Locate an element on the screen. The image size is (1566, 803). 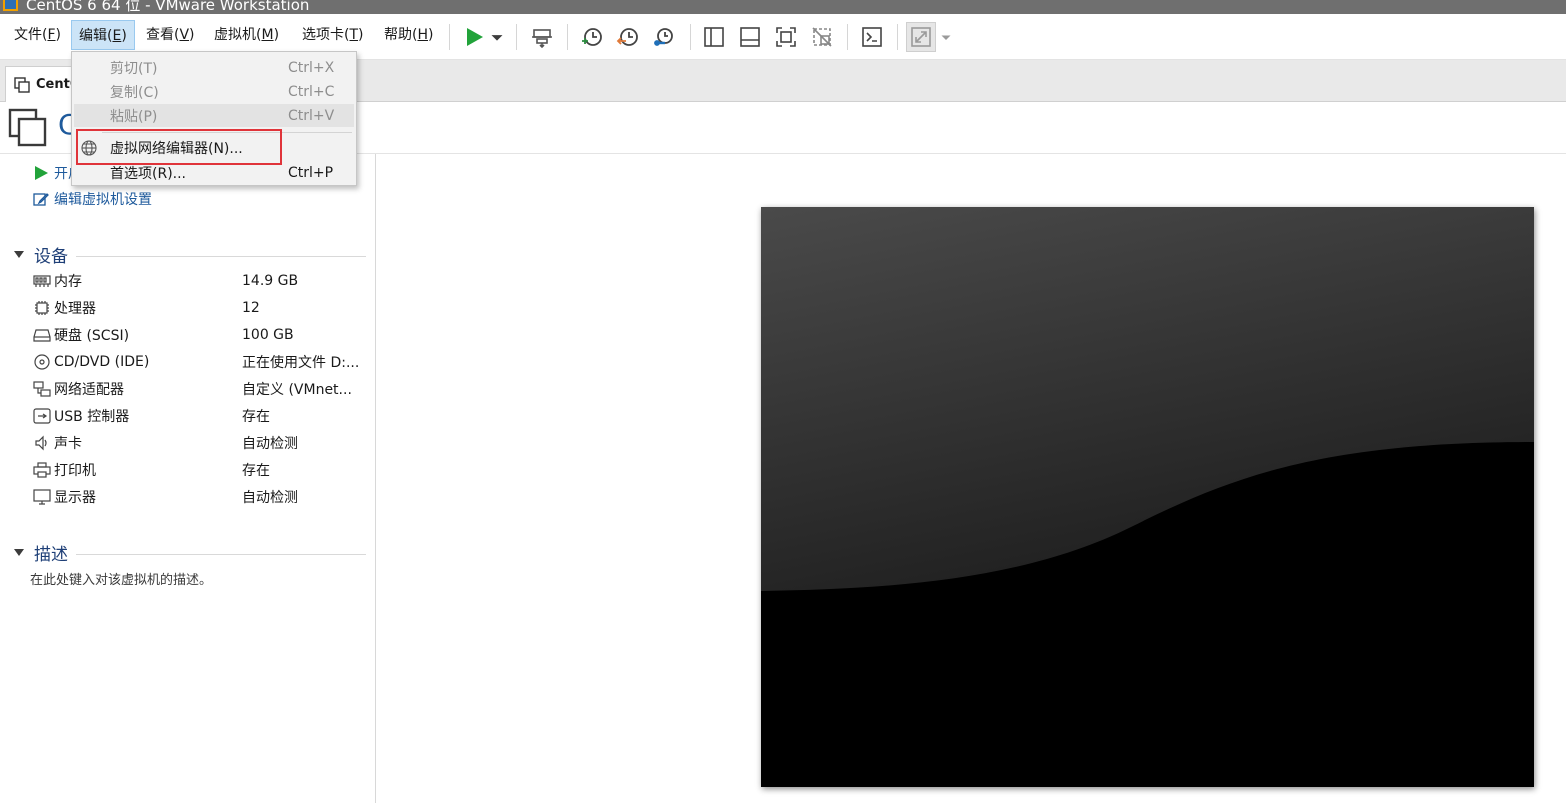
snapshot-take-icon is located at coordinates (592, 37).